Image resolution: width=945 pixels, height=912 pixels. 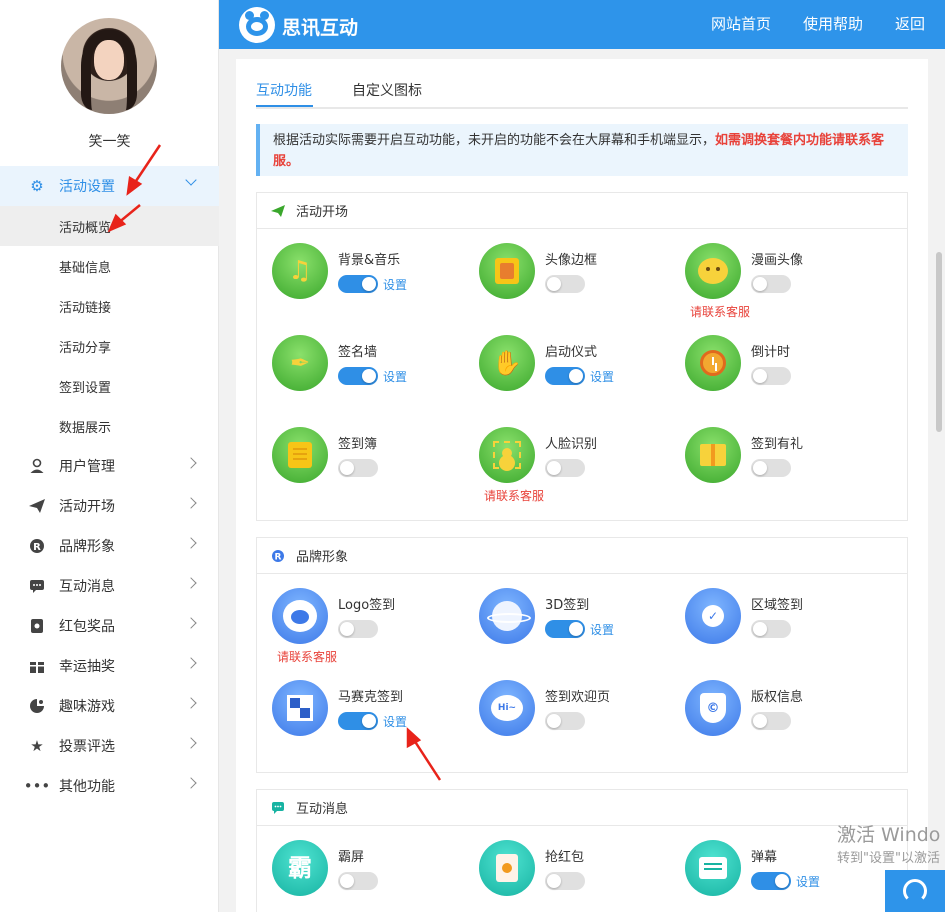 I want to click on section-header: 互动消息, so click(x=582, y=808).